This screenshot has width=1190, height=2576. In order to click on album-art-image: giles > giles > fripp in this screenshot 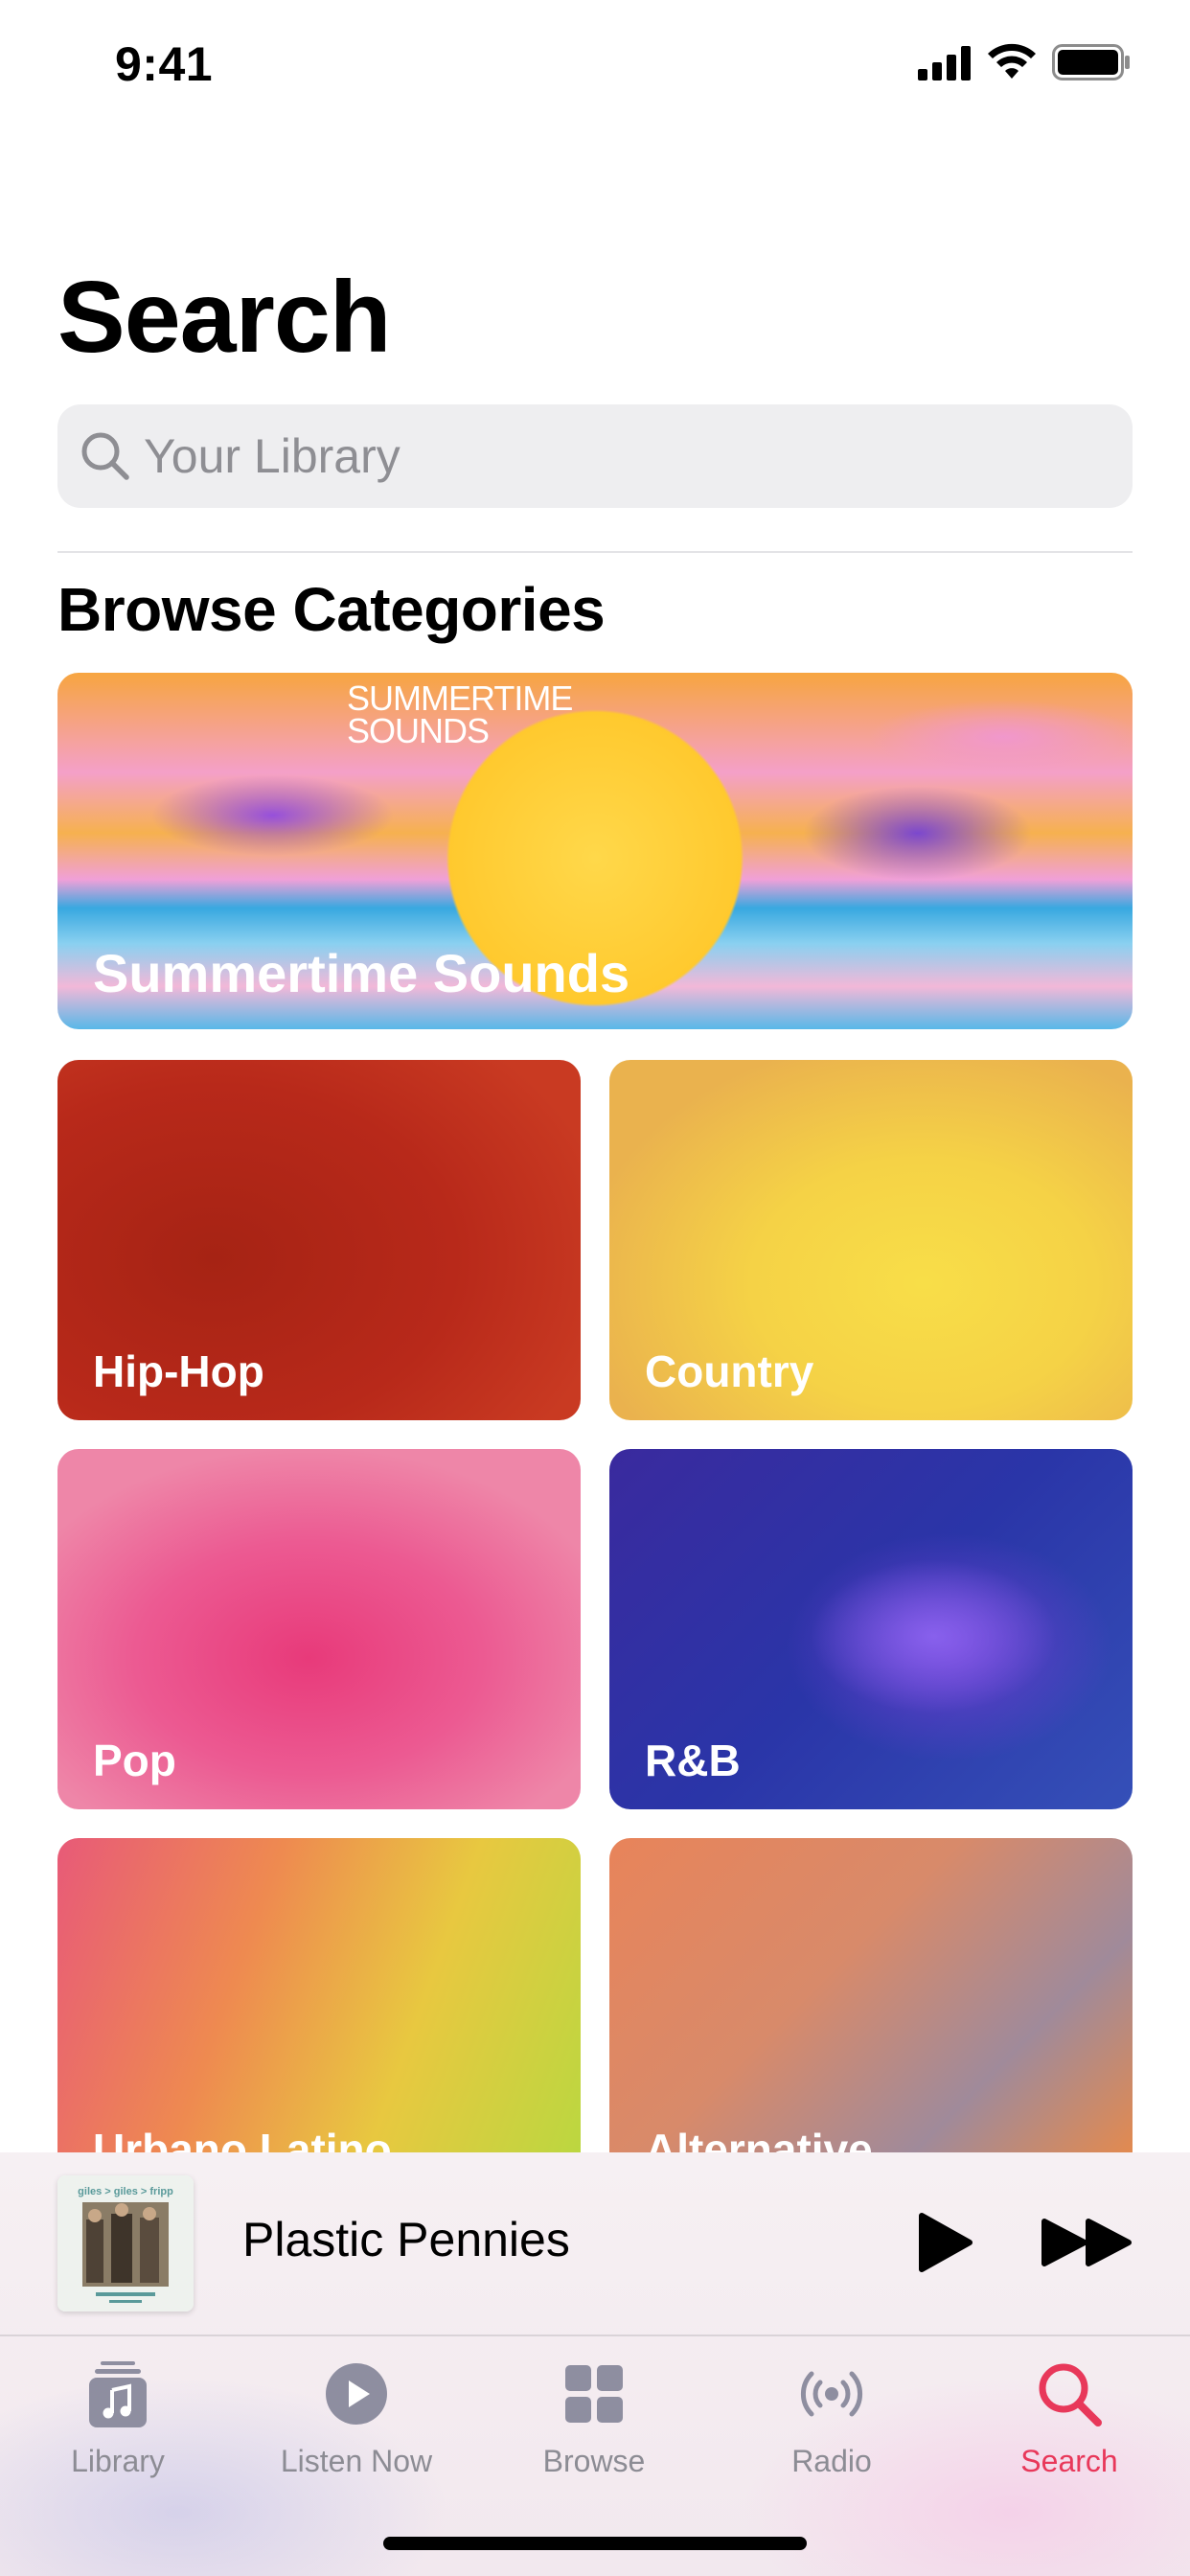, I will do `click(125, 2243)`.